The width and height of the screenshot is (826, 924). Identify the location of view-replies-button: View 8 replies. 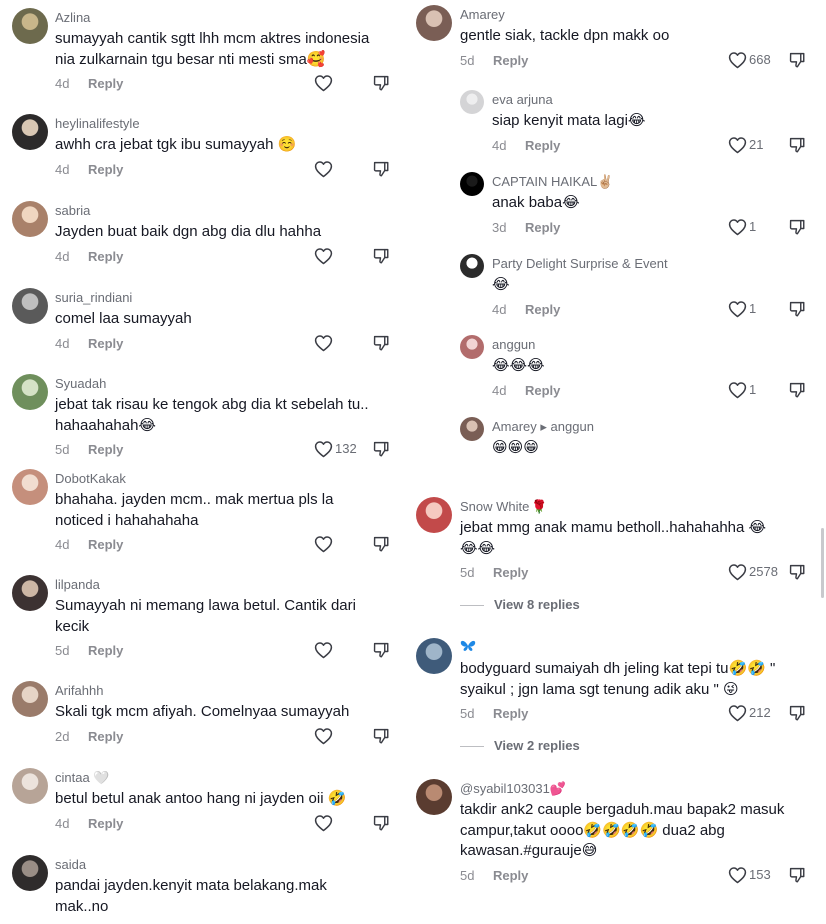
(520, 605).